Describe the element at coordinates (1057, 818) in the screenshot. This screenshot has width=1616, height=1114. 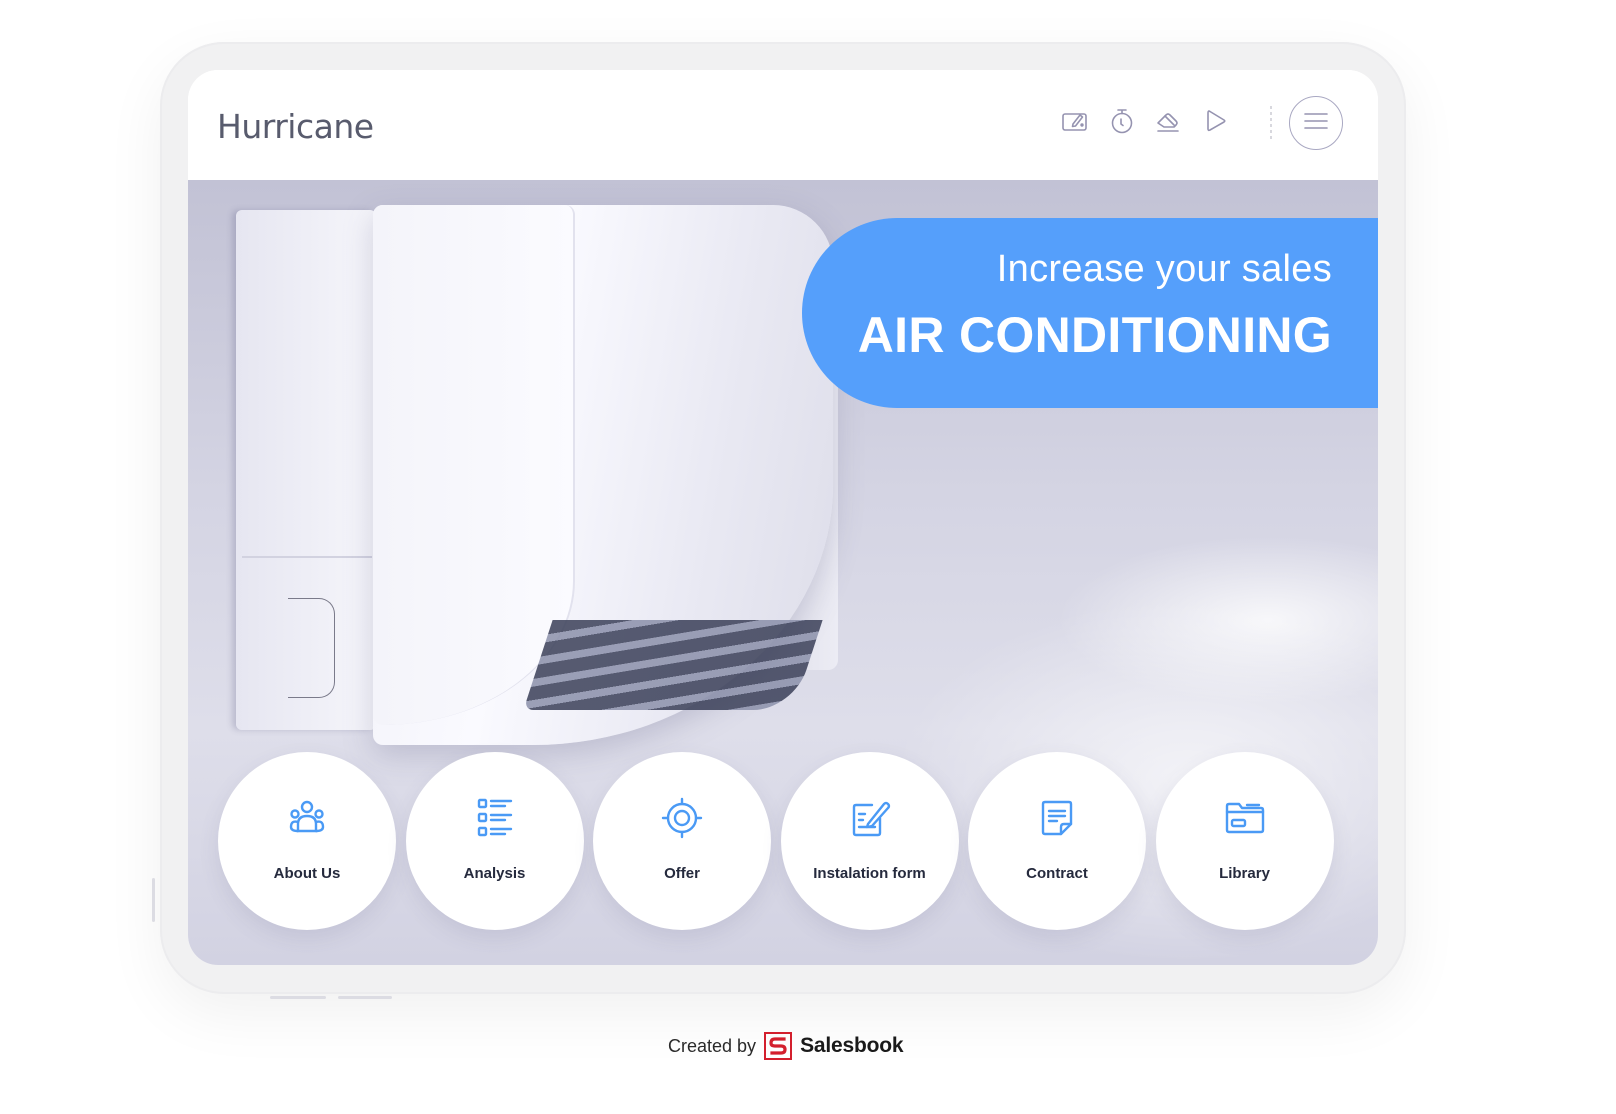
I see `document-icon` at that location.